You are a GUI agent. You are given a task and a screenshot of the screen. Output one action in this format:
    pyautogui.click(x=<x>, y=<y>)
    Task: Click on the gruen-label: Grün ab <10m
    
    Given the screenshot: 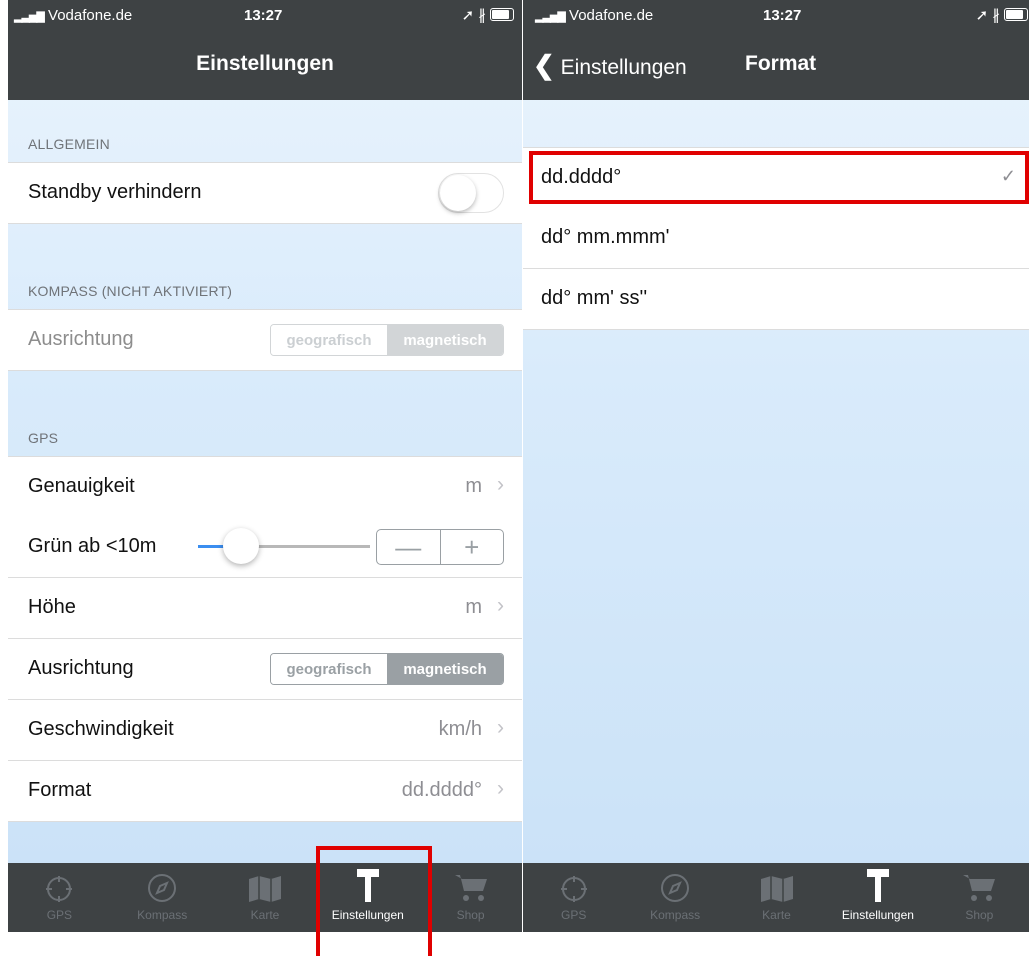 What is the action you would take?
    pyautogui.click(x=92, y=546)
    